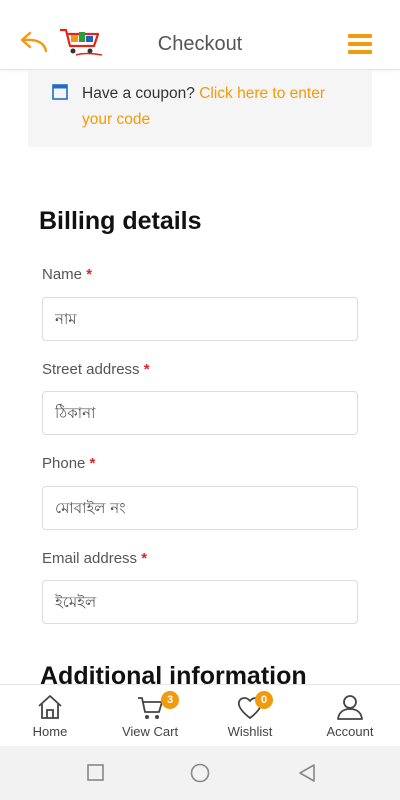 Image resolution: width=400 pixels, height=800 pixels. I want to click on home-circle-icon, so click(200, 773).